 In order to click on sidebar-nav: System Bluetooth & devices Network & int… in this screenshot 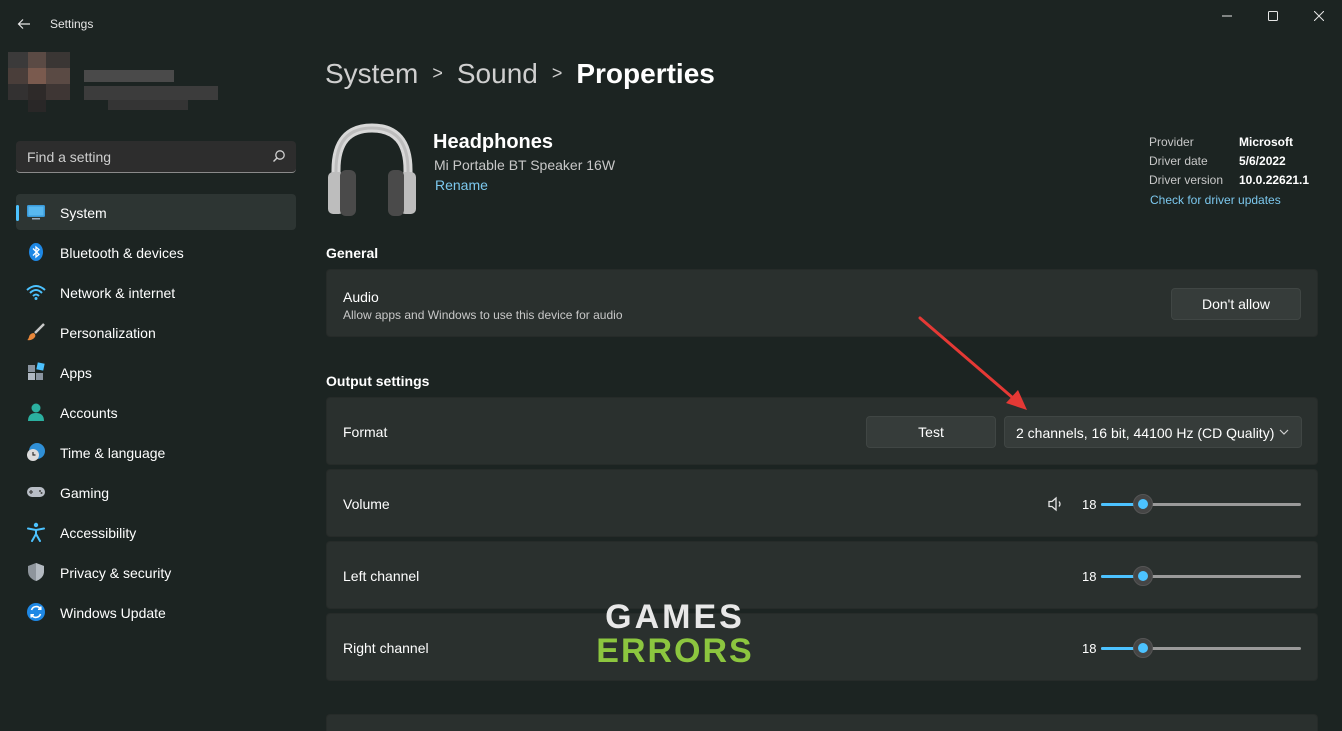, I will do `click(156, 414)`.